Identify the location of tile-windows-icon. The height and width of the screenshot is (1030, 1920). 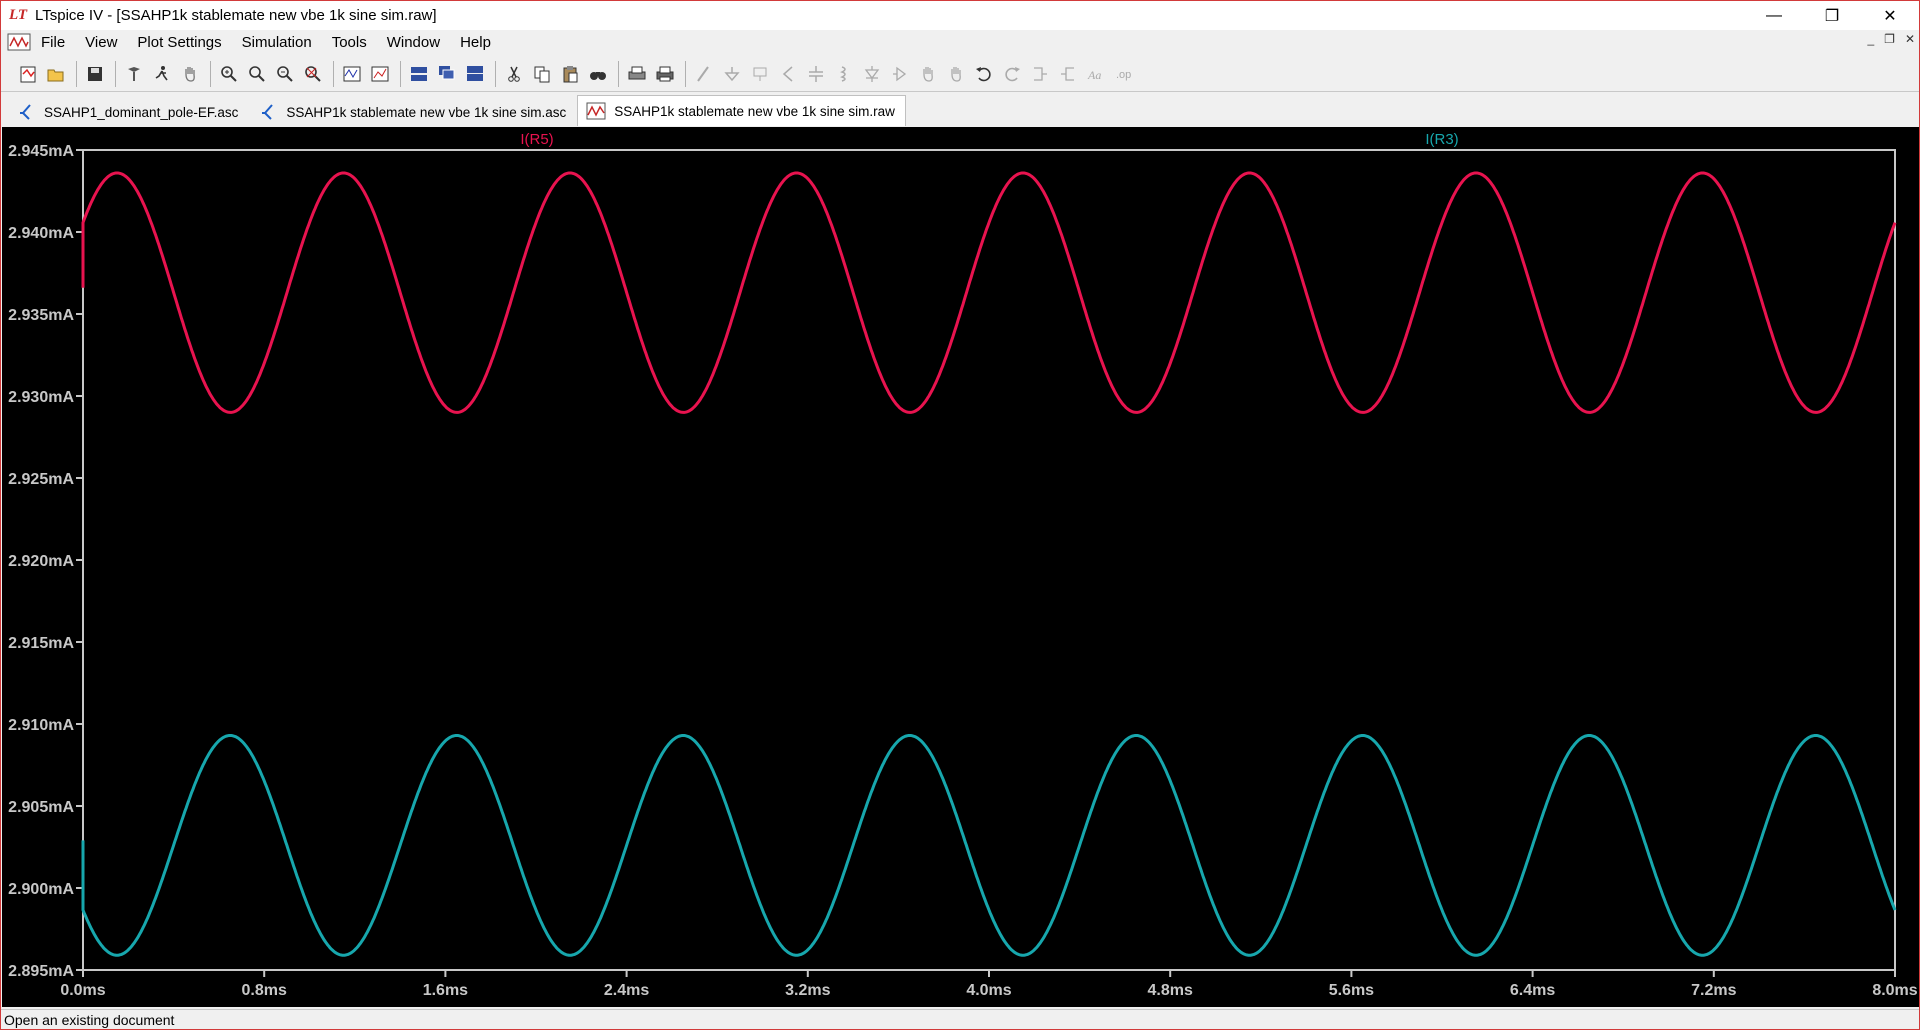
(475, 74).